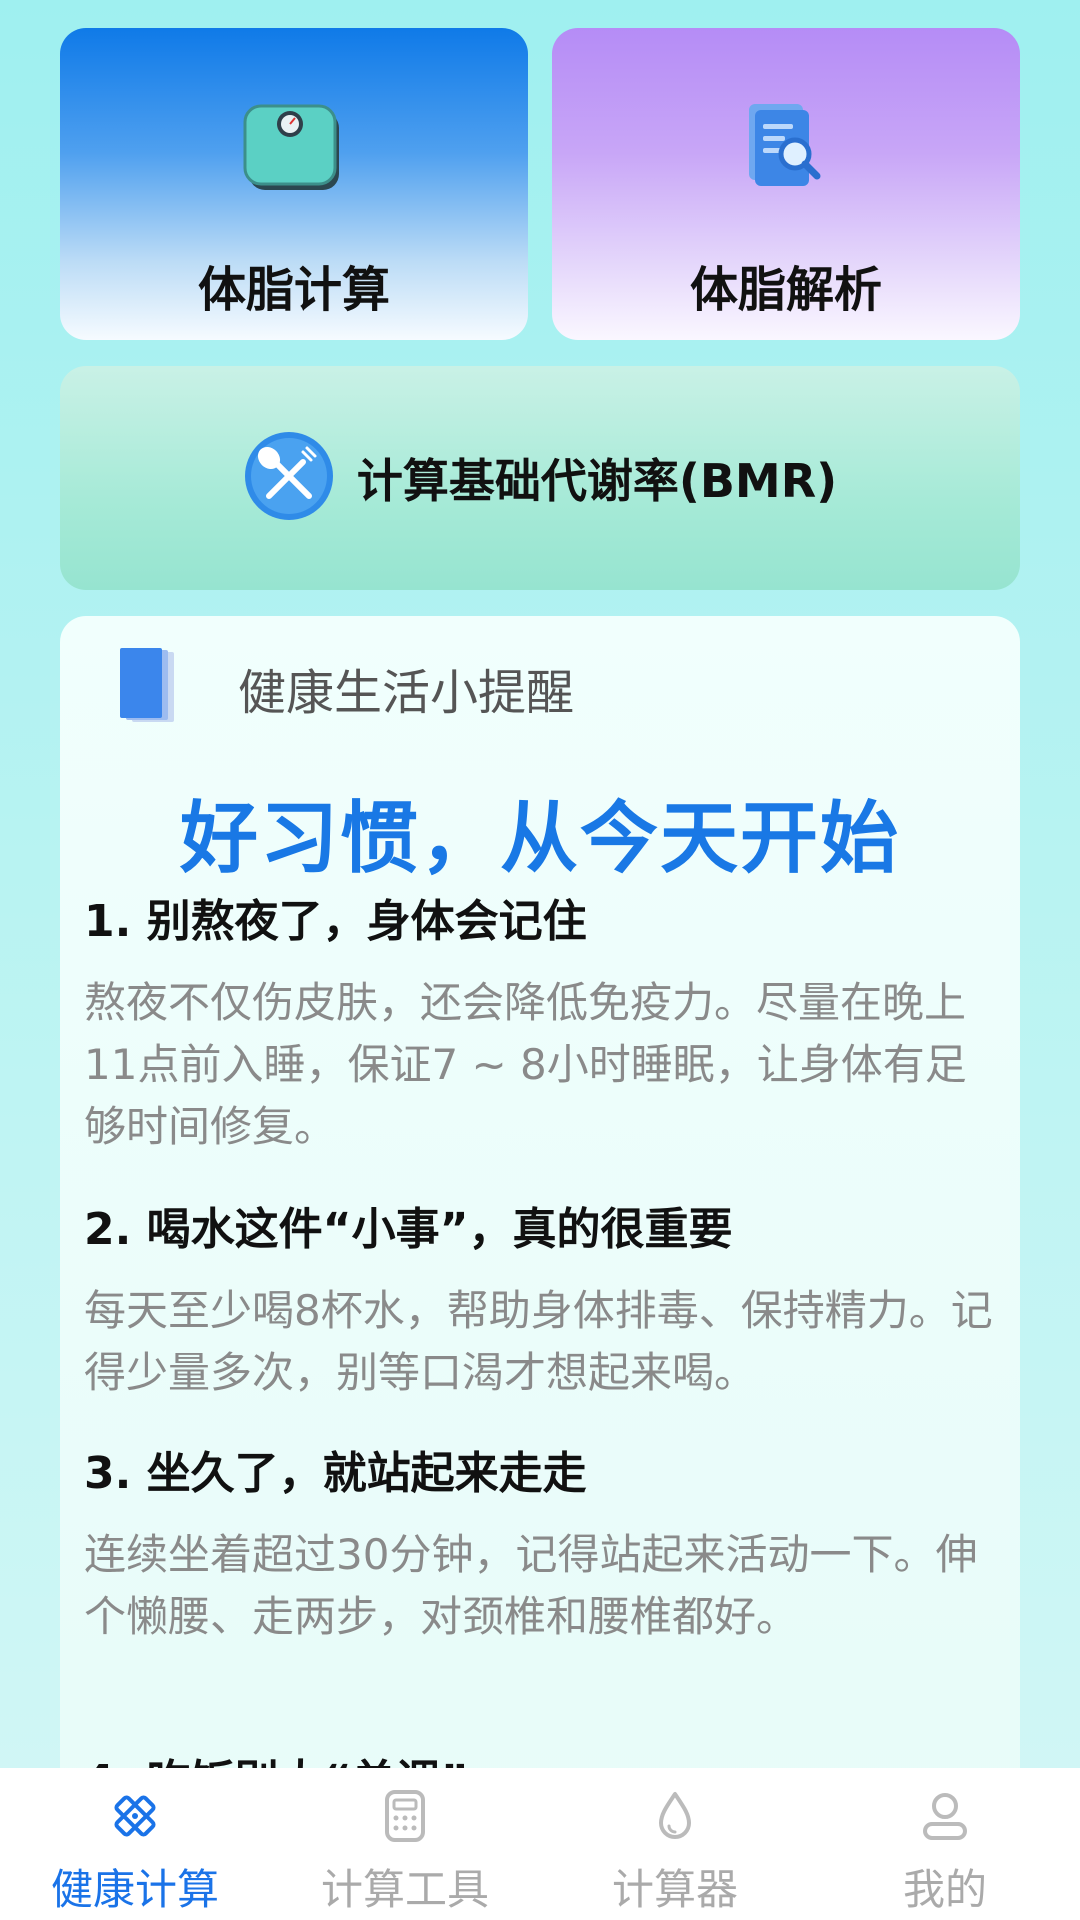 The image size is (1080, 1920). What do you see at coordinates (539, 839) in the screenshot?
I see `tips-headline: 好习惯，从今天开始` at bounding box center [539, 839].